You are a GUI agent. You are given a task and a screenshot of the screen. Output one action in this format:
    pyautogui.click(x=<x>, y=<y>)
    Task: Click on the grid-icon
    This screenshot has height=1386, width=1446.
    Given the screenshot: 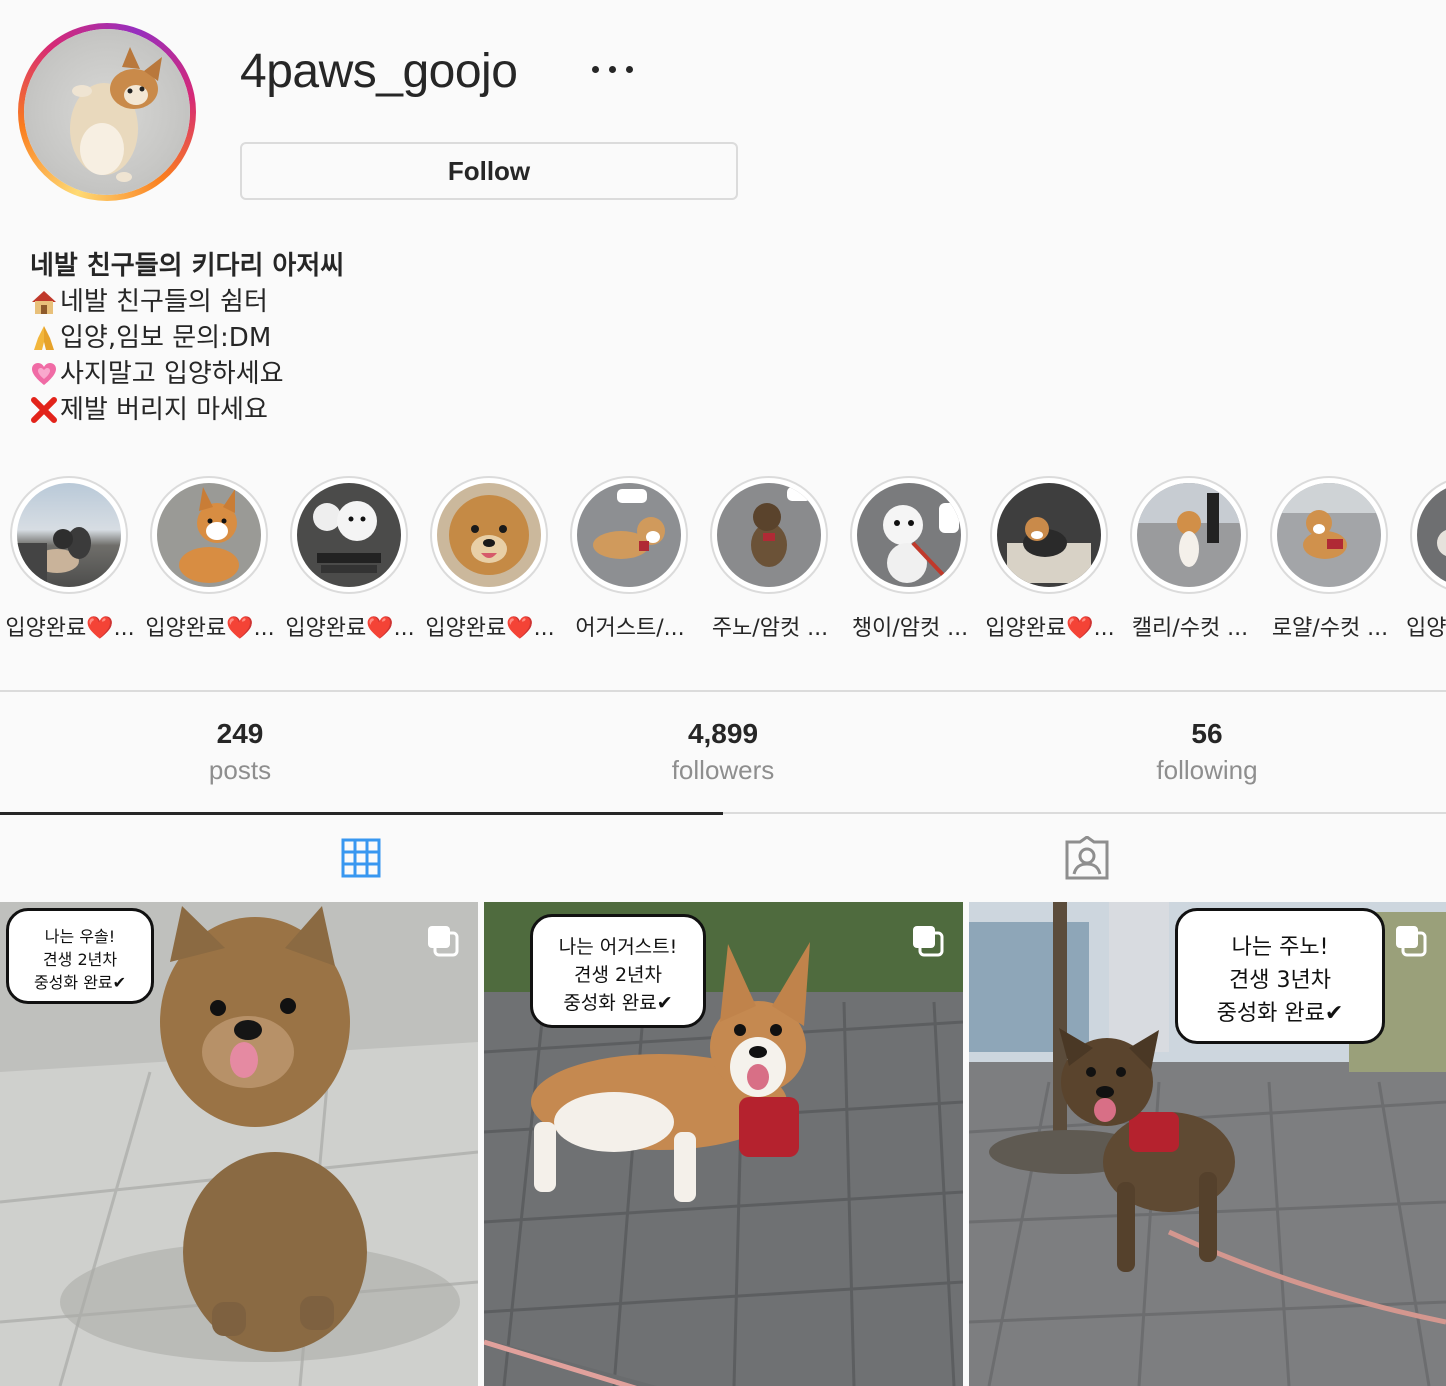 What is the action you would take?
    pyautogui.click(x=361, y=858)
    